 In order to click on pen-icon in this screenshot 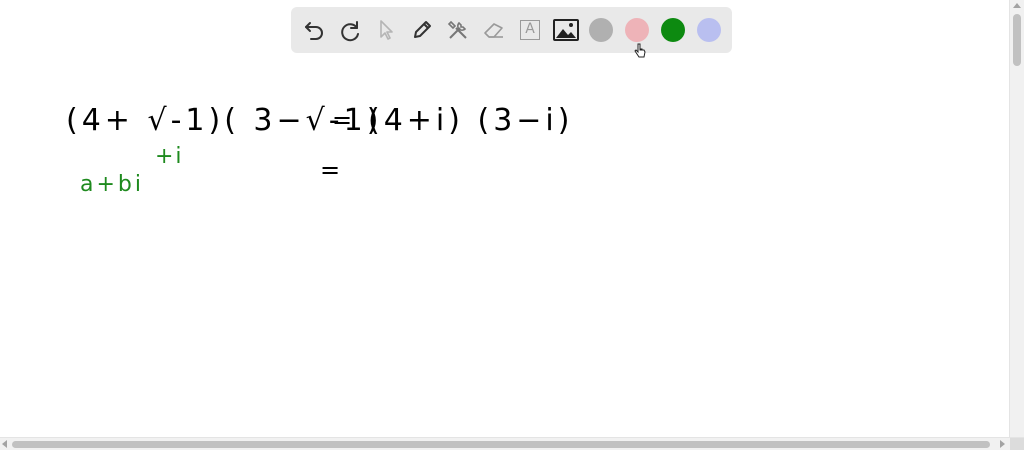, I will do `click(422, 30)`.